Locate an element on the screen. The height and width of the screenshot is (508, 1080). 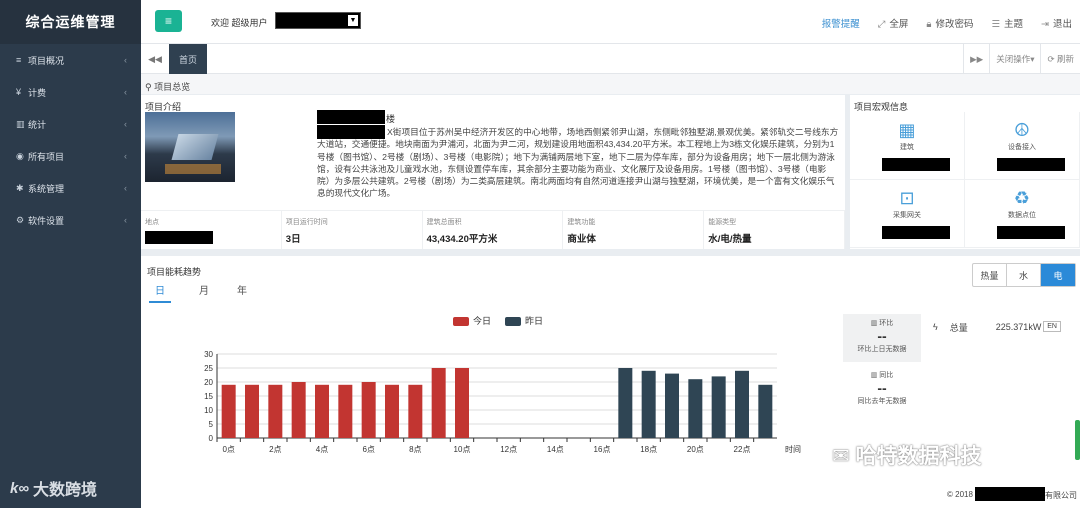
stat-item: 能源类型水/电/热量 is located at coordinates (774, 230).